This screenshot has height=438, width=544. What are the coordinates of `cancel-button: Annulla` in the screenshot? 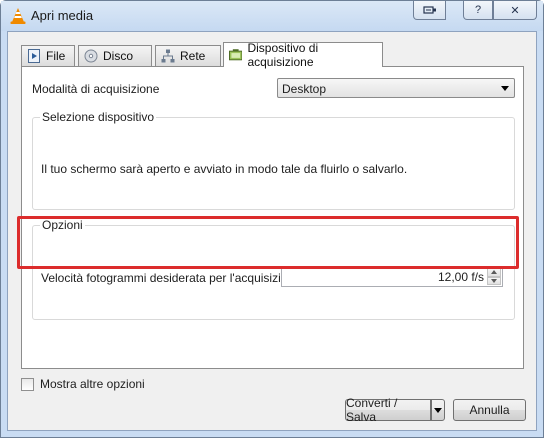 It's located at (489, 410).